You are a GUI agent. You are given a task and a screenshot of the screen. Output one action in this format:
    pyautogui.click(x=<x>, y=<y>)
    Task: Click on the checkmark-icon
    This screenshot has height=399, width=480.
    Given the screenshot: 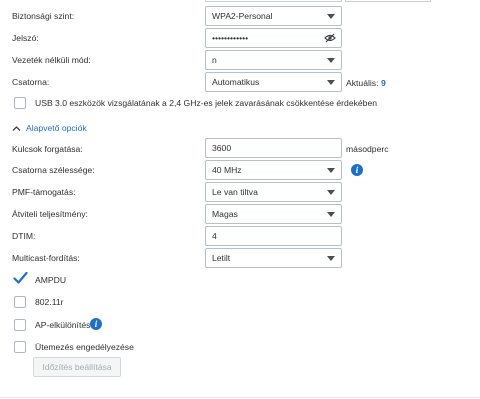 What is the action you would take?
    pyautogui.click(x=20, y=277)
    